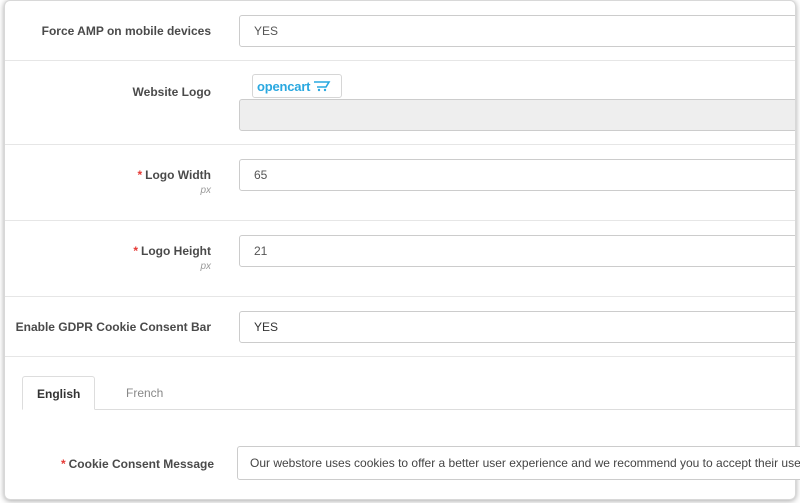 This screenshot has width=800, height=503. What do you see at coordinates (322, 86) in the screenshot?
I see `cart-icon` at bounding box center [322, 86].